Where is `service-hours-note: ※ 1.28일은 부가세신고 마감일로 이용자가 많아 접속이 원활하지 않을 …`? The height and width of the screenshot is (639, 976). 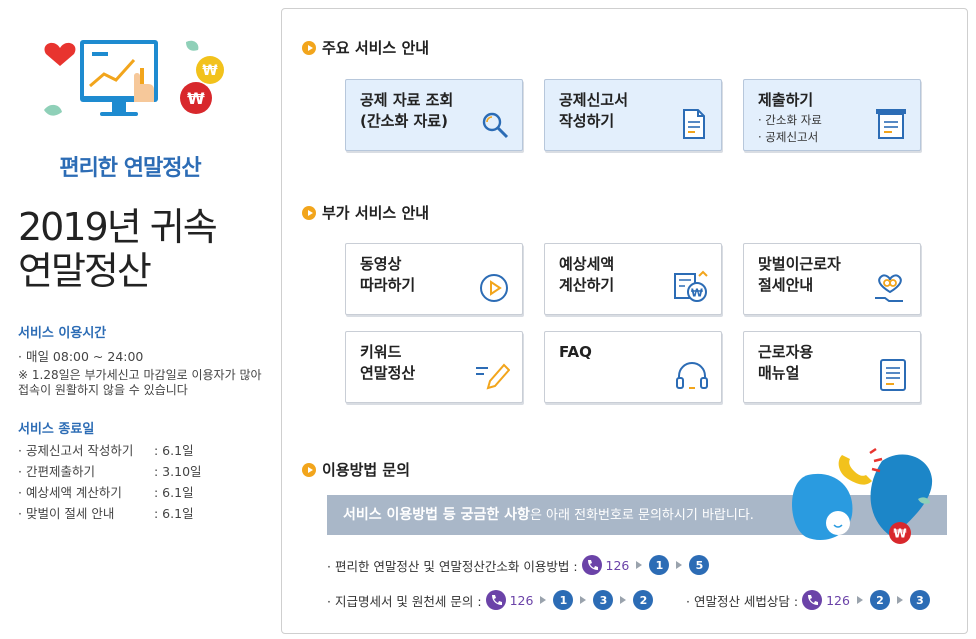 service-hours-note: ※ 1.28일은 부가세신고 마감일로 이용자가 많아 접속이 원활하지 않을 … is located at coordinates (140, 382).